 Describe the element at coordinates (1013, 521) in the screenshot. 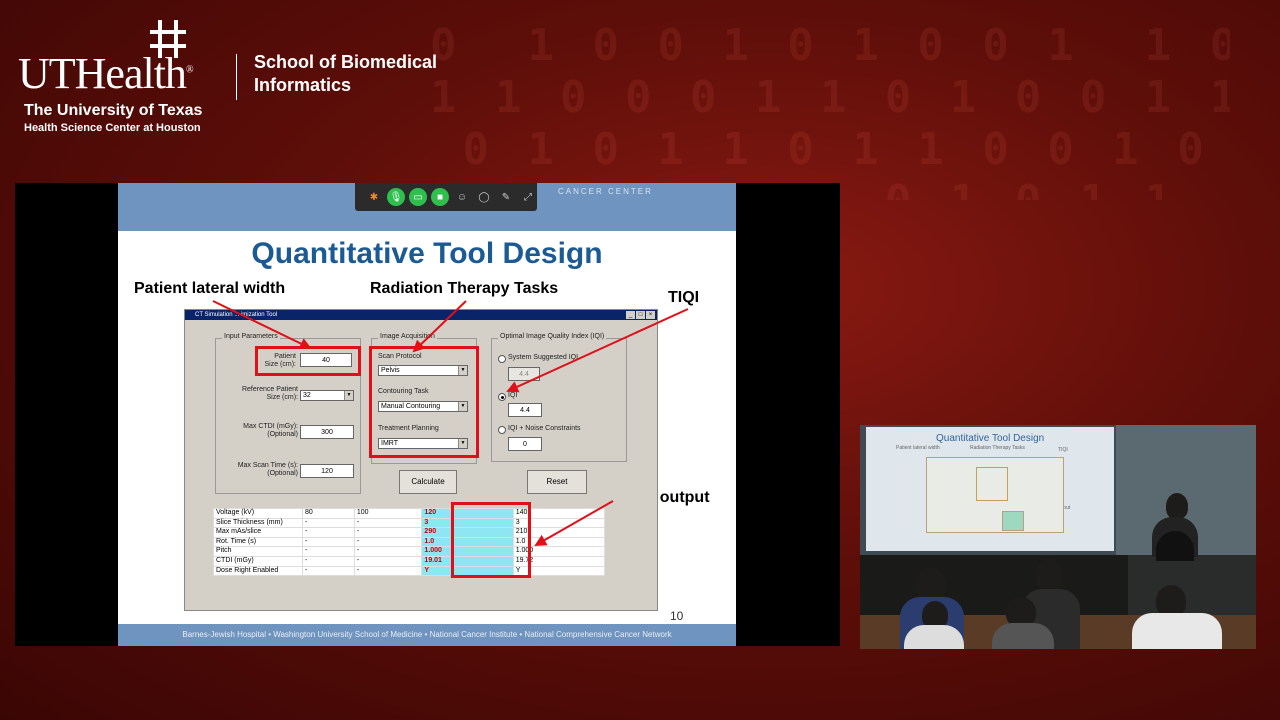

I see `projected-output-cell` at that location.